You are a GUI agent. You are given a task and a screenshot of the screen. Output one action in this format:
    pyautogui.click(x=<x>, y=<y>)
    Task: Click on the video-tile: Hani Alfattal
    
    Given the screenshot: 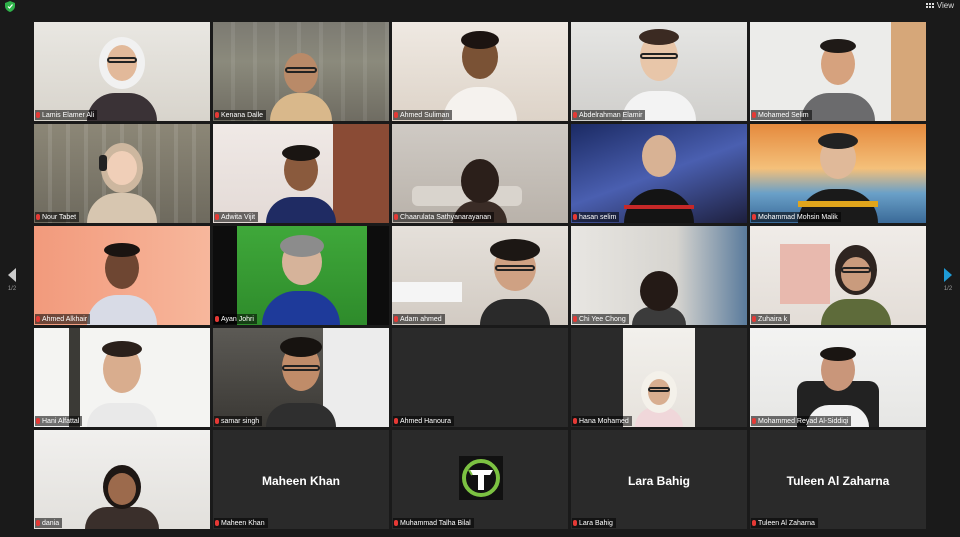 What is the action you would take?
    pyautogui.click(x=122, y=377)
    